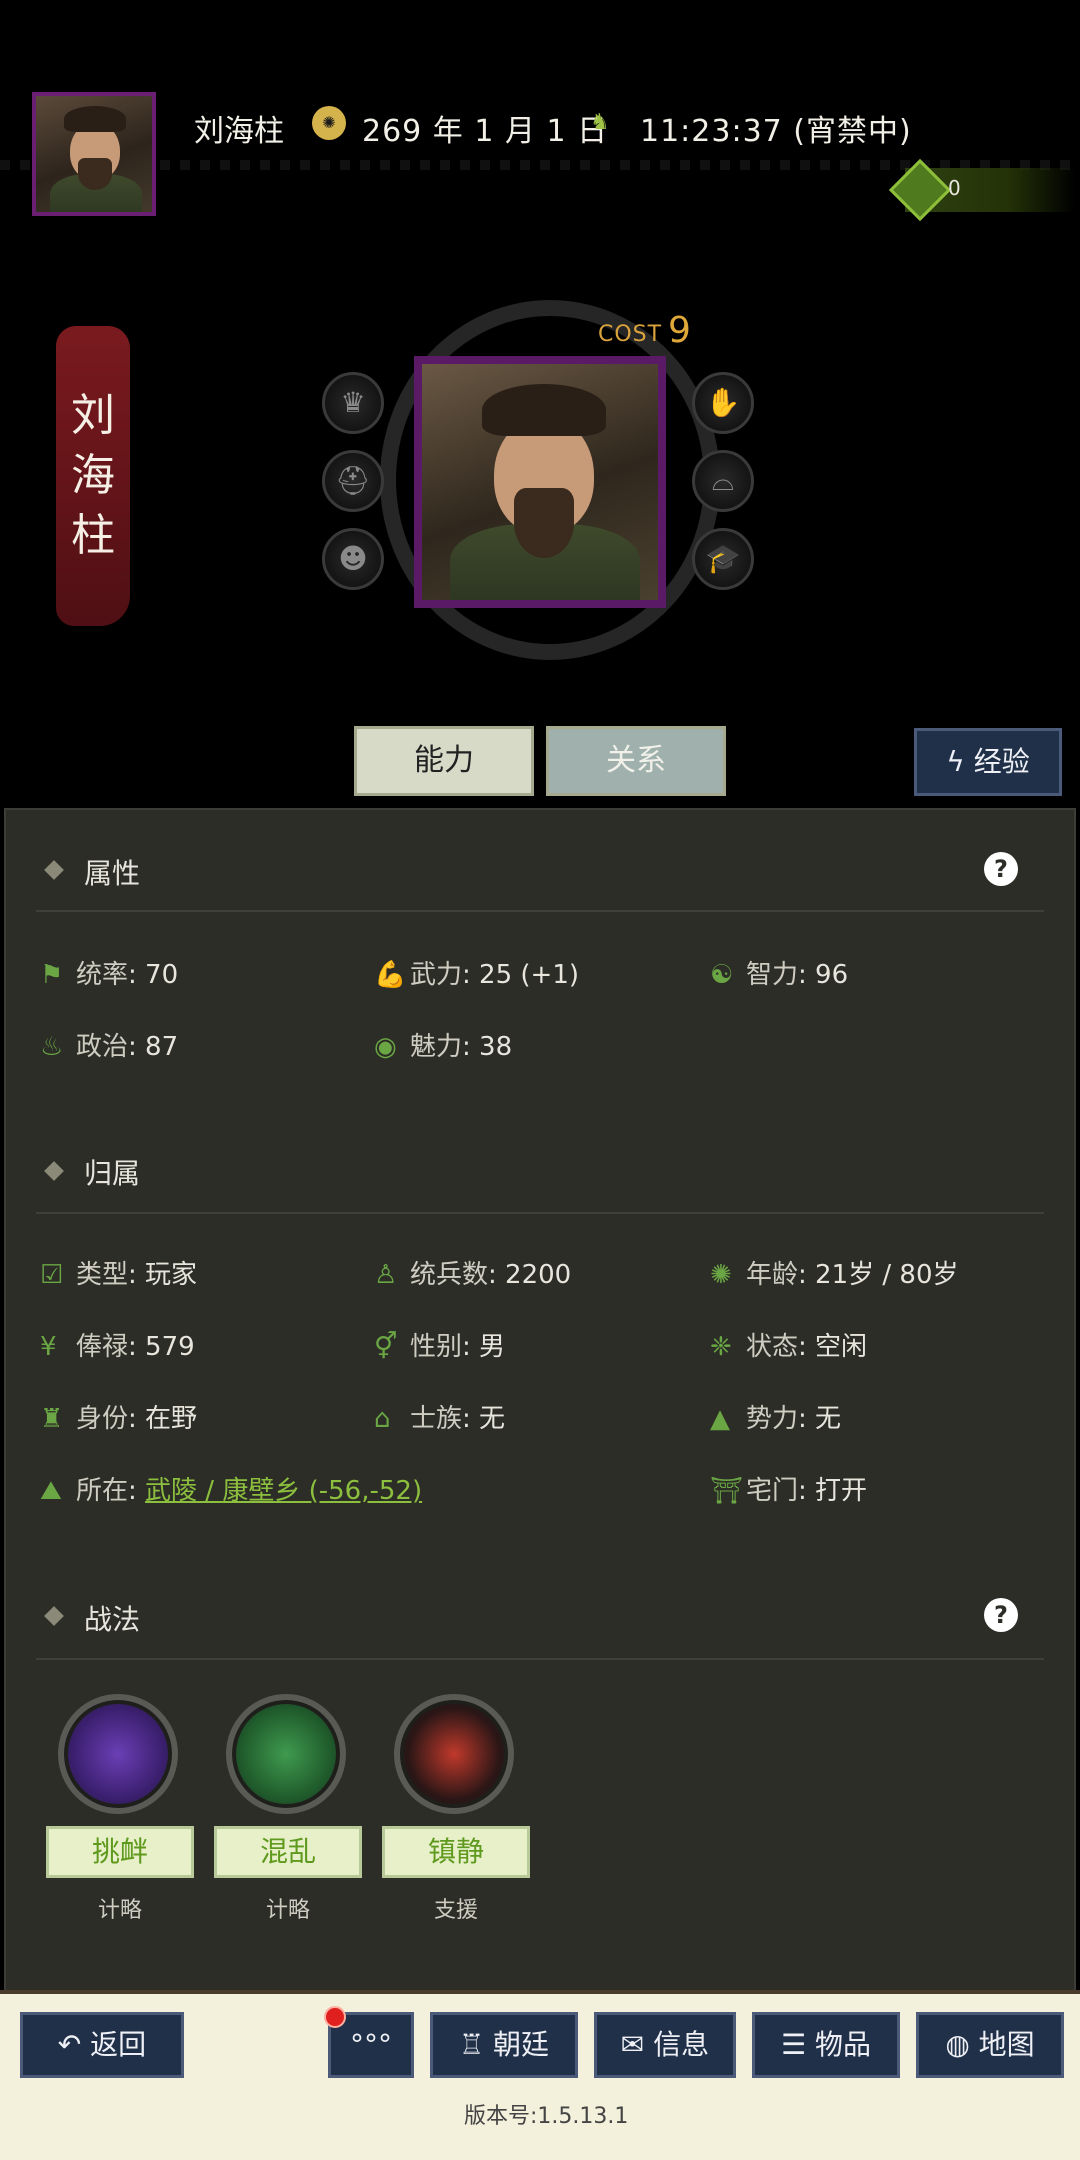  Describe the element at coordinates (52, 1047) in the screenshot. I see `money-pouch-icon: ♨` at that location.